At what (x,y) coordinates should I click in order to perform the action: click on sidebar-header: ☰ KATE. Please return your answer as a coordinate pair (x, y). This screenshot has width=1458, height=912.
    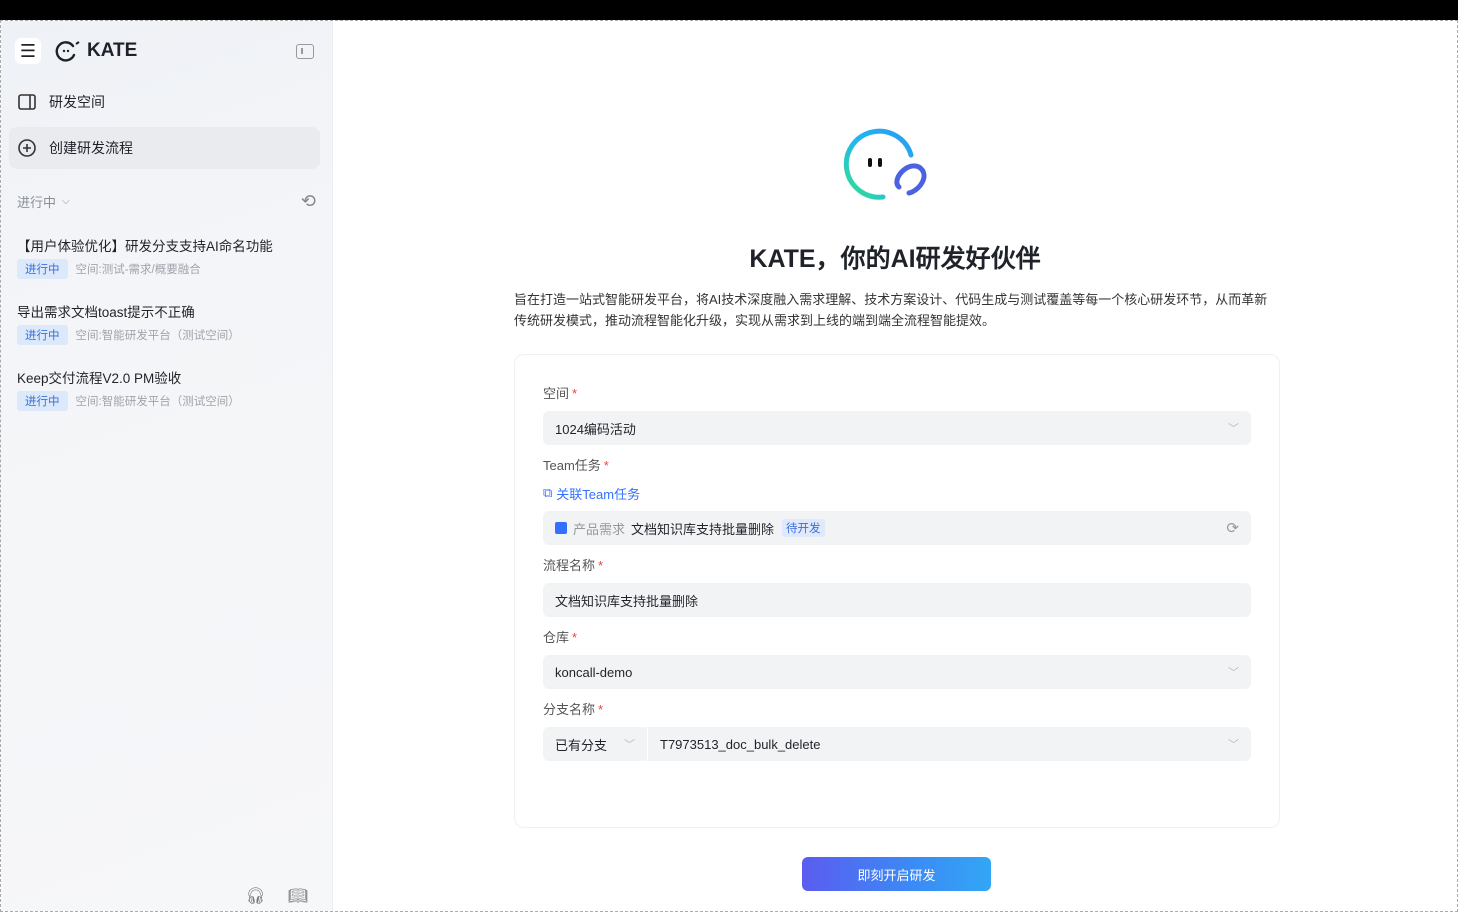
    Looking at the image, I should click on (166, 51).